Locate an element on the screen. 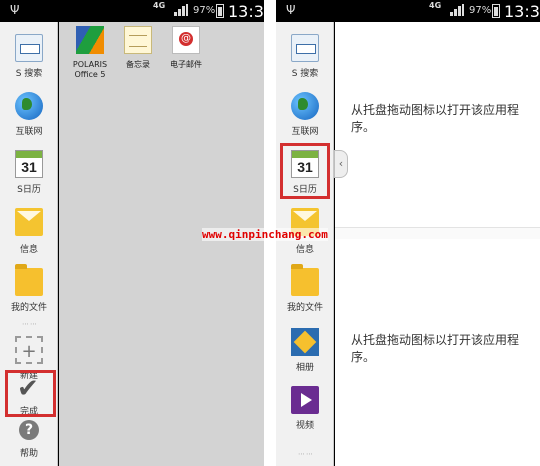 The width and height of the screenshot is (540, 466). multi-window-tray: S 搜索 互联网 31 S日历 信息 我的文件 相册 视频 ⋯⋯ is located at coordinates (305, 244).